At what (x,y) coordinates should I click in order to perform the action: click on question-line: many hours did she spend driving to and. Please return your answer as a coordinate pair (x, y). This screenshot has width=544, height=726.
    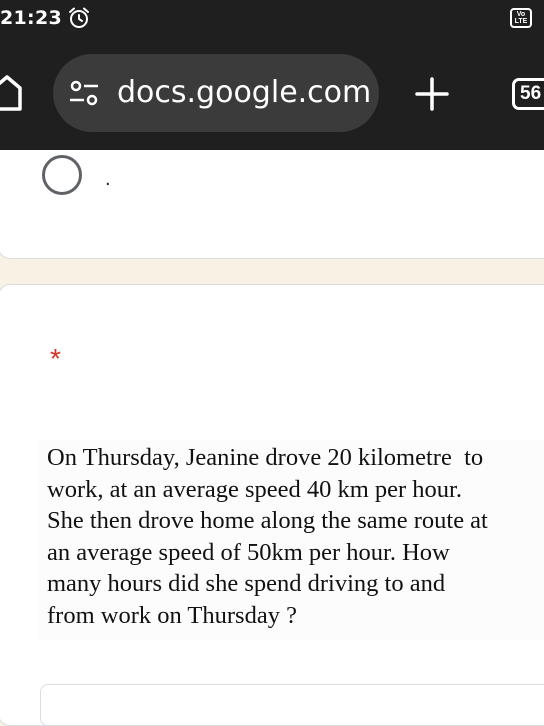
    Looking at the image, I should click on (246, 583).